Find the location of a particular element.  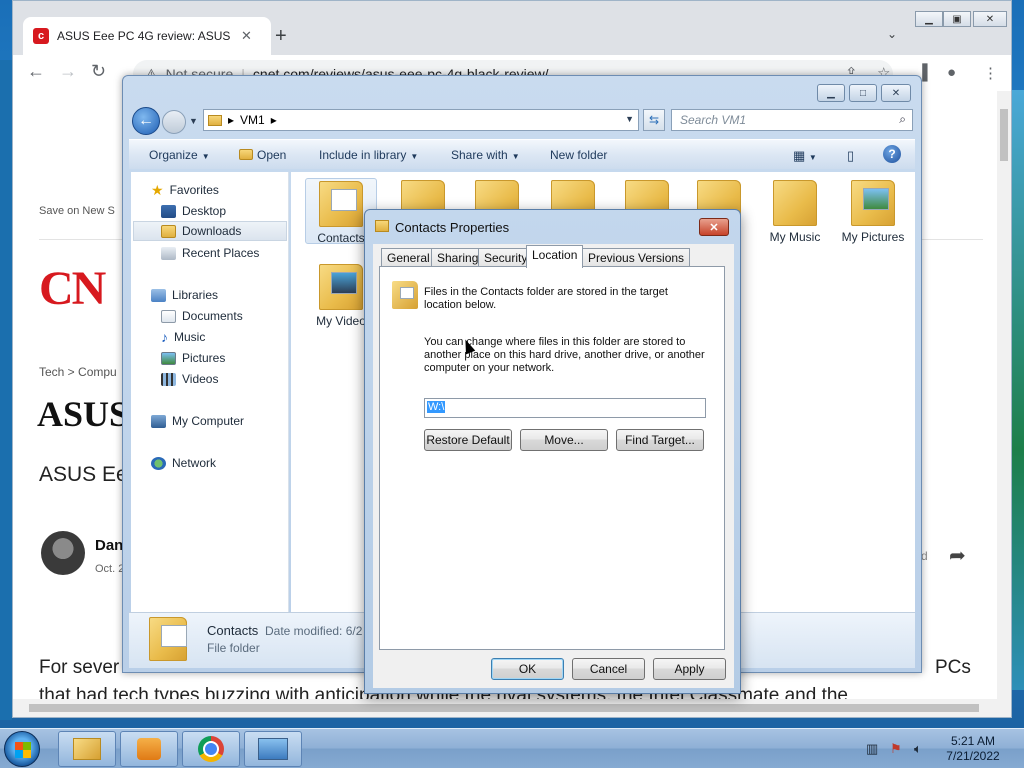

share-with-button: Share with ▼ is located at coordinates (485, 155).